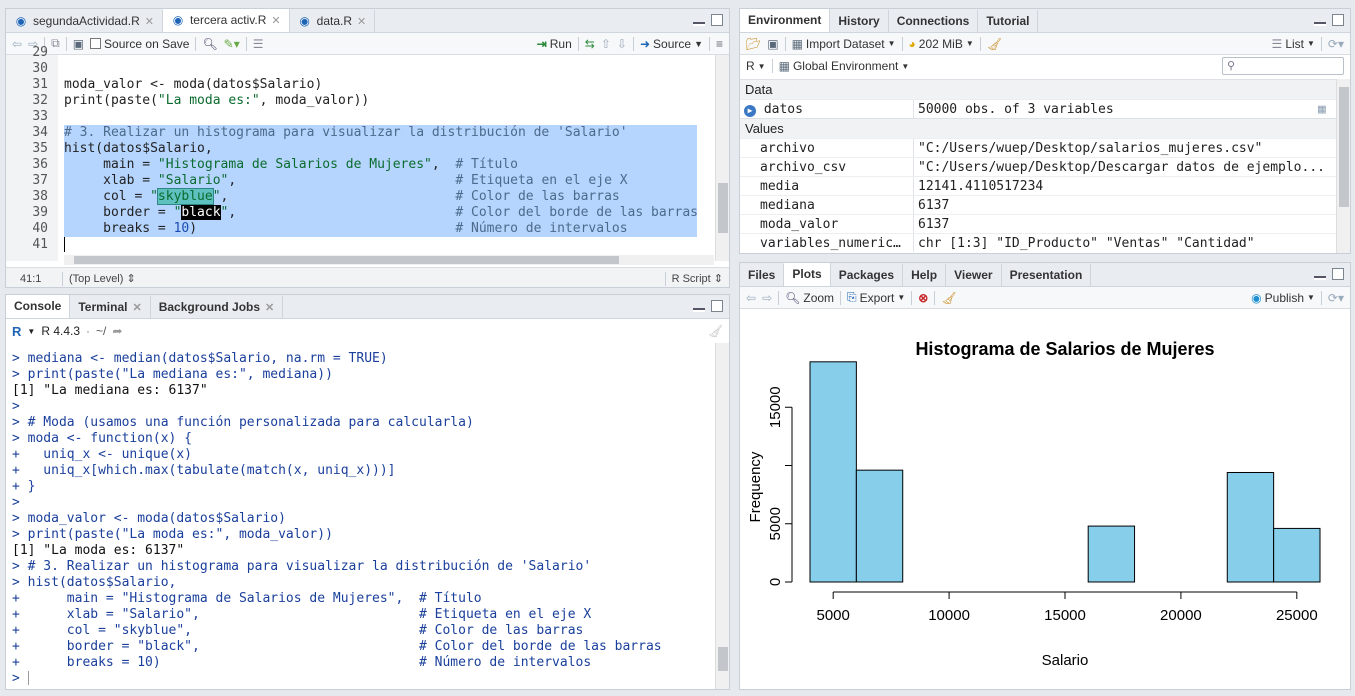 This screenshot has height=696, width=1355. I want to click on code-text: xlab = "Salario", # Etiqueta en el eje X, so click(380, 181).